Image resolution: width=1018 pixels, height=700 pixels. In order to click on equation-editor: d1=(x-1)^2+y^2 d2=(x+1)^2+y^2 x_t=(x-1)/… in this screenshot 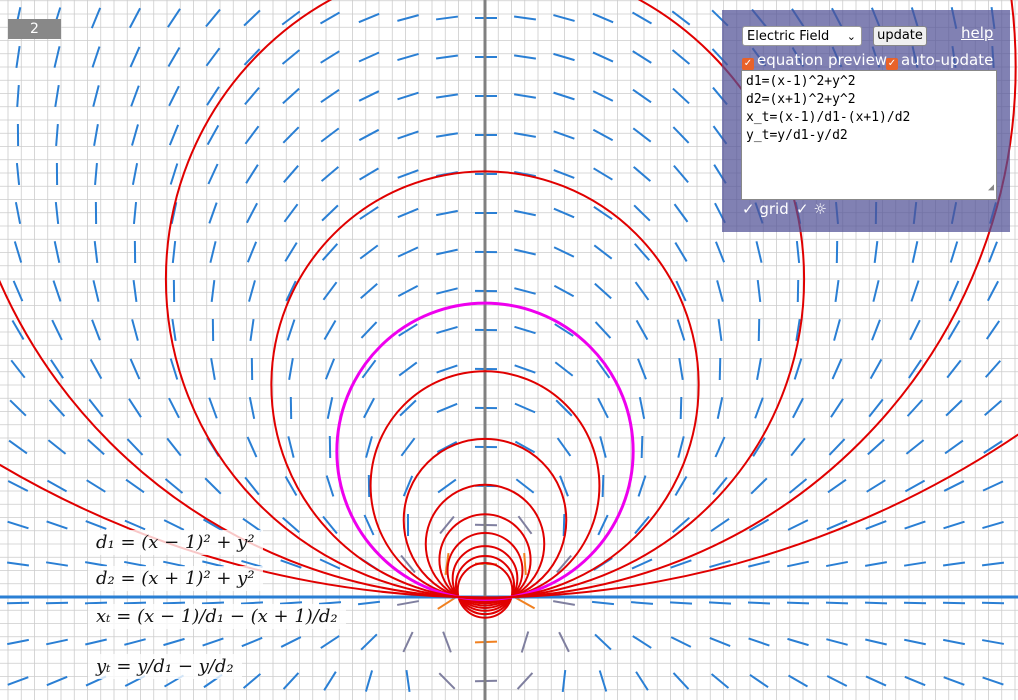, I will do `click(869, 135)`.